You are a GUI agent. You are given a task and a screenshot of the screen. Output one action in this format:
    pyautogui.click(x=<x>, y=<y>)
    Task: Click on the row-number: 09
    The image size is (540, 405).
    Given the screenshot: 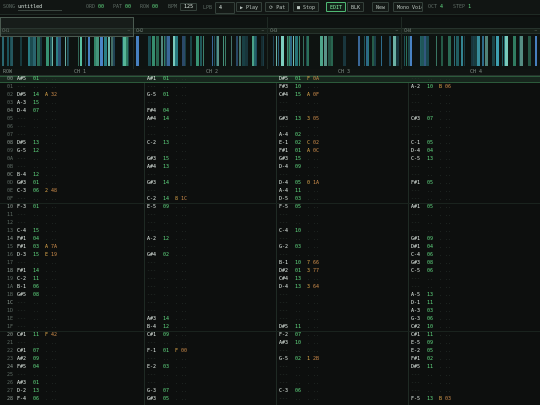 What is the action you would take?
    pyautogui.click(x=8, y=151)
    